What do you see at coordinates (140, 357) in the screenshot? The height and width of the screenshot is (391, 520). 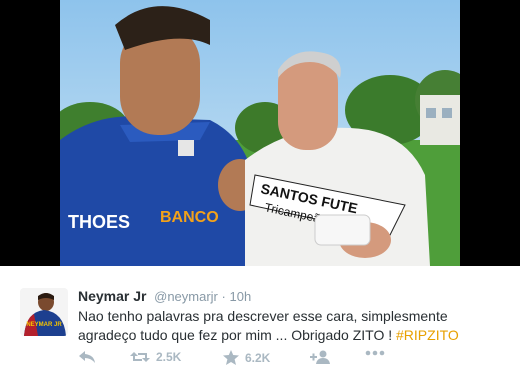 I see `retweet-icon` at bounding box center [140, 357].